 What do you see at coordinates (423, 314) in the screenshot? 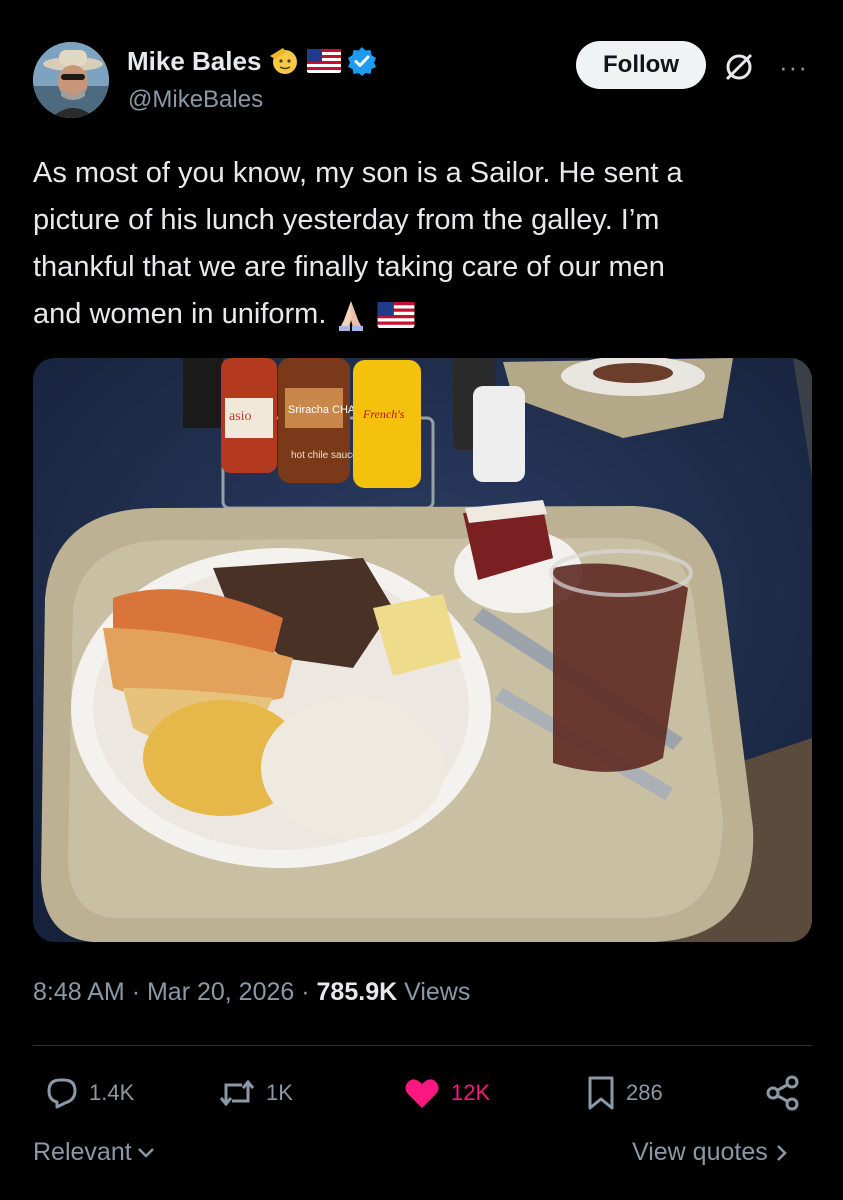
I see `tweet-line-last: and women in uniform.` at bounding box center [423, 314].